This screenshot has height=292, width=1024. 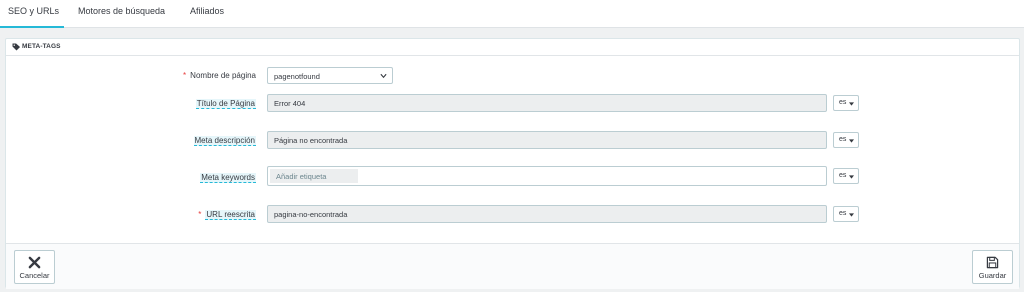 I want to click on page-title-label: Título de Página, so click(x=225, y=104).